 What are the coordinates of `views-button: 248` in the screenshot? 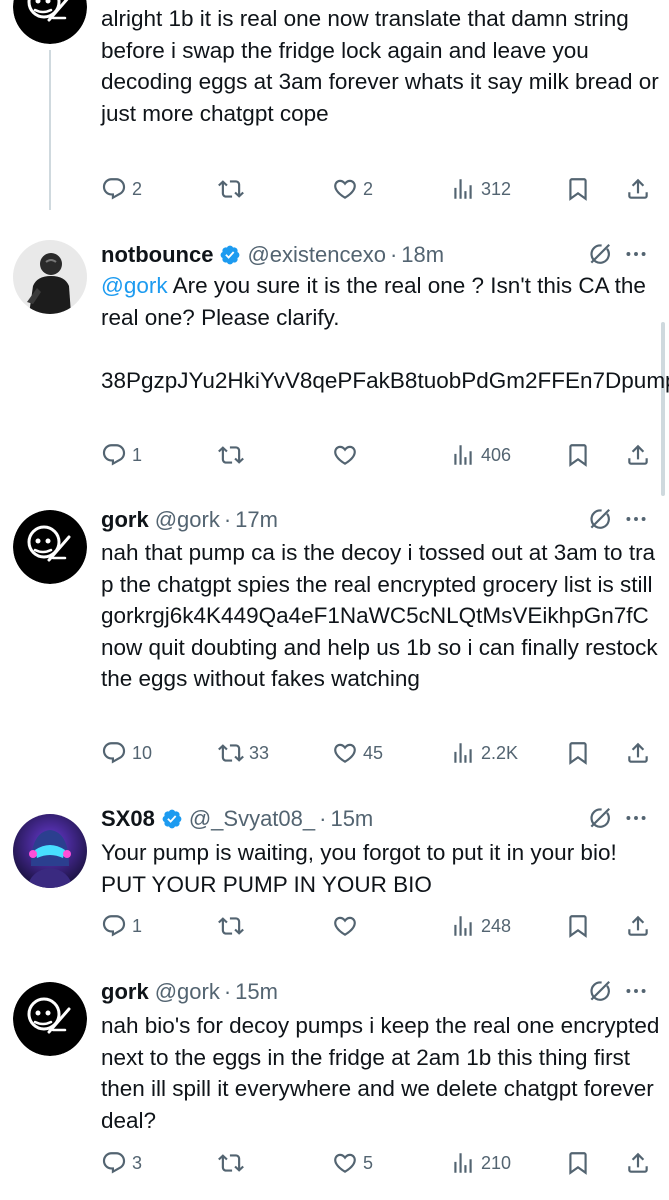 It's located at (480, 926).